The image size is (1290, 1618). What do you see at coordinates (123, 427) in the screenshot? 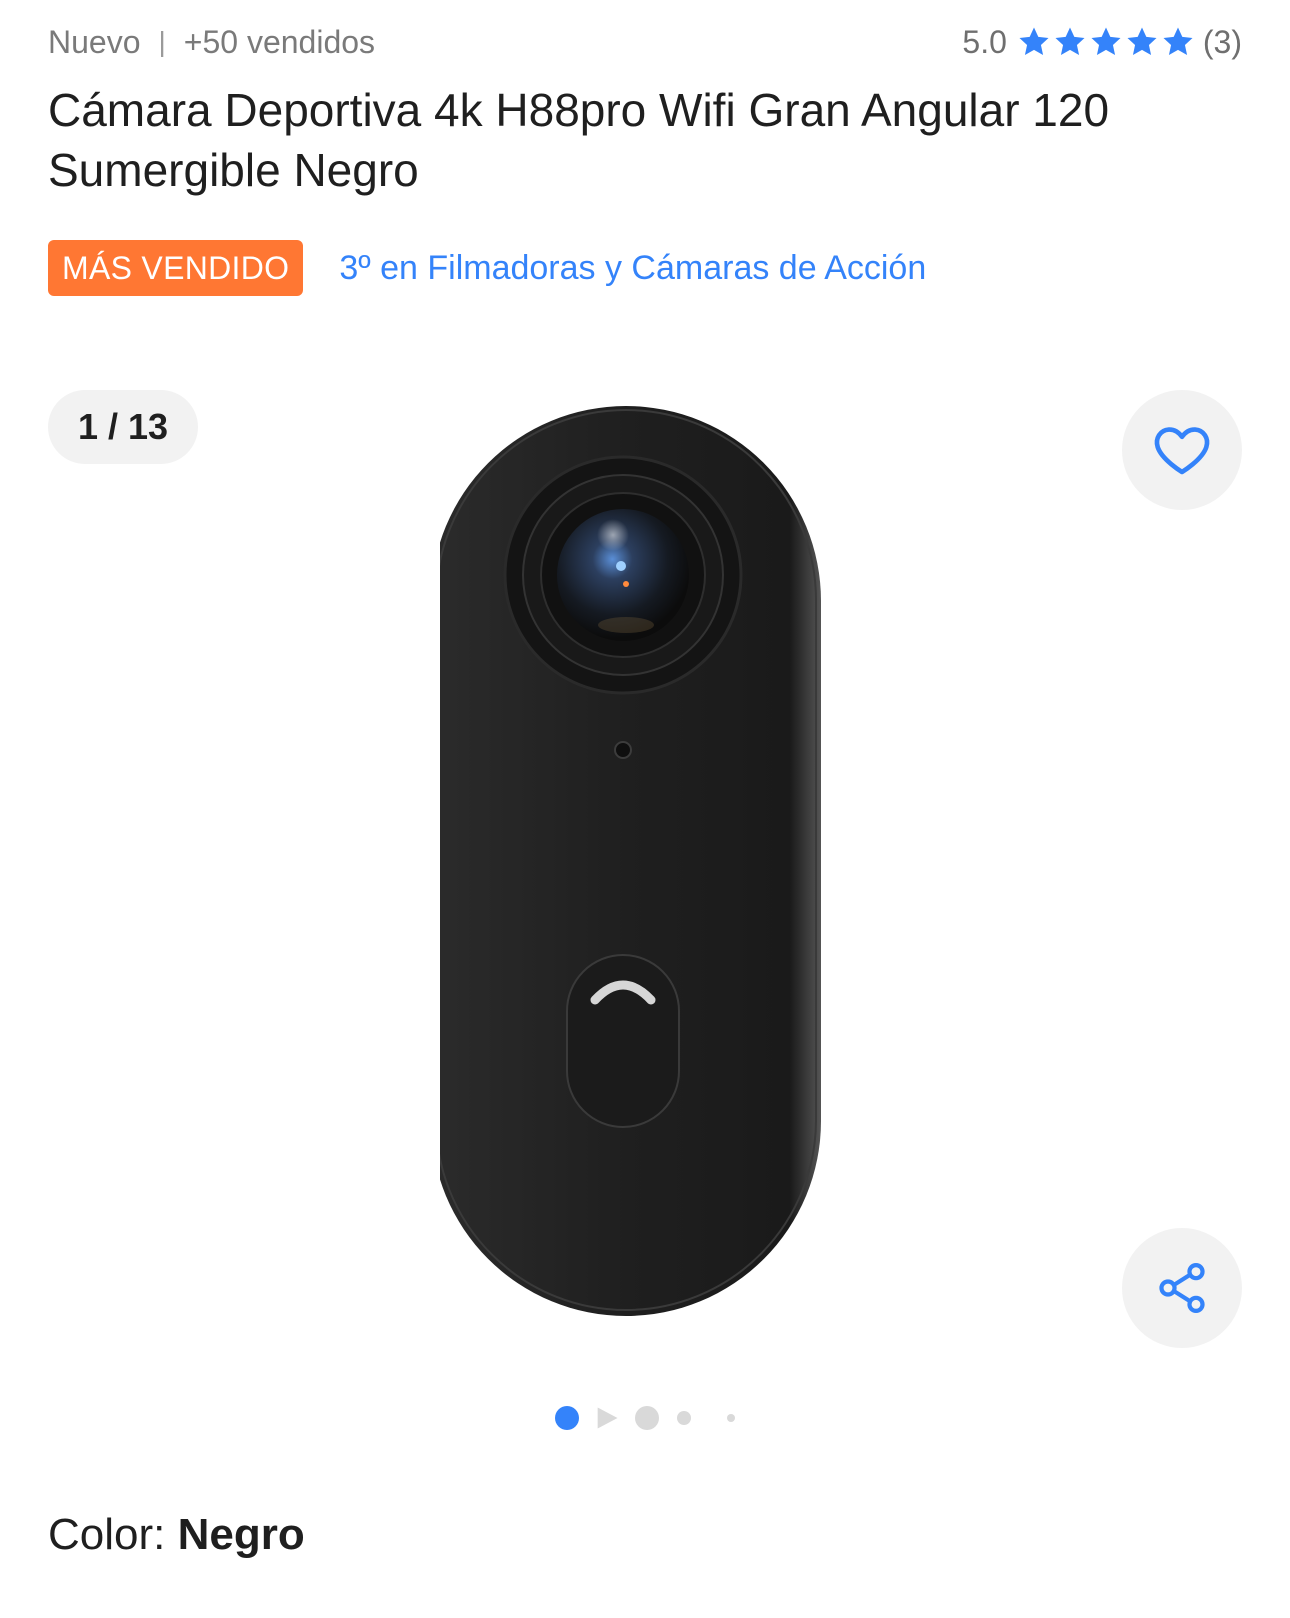
I see `gallery-counter: 1 / 13` at bounding box center [123, 427].